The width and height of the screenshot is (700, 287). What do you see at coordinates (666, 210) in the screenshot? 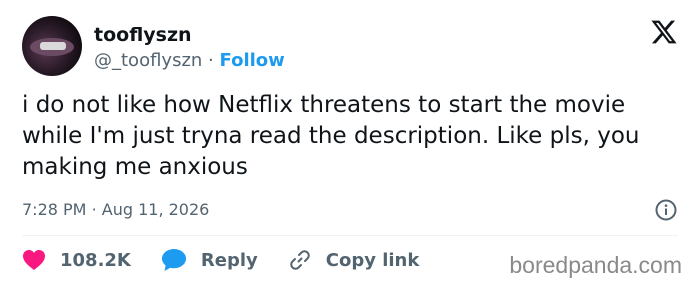
I see `info-icon` at bounding box center [666, 210].